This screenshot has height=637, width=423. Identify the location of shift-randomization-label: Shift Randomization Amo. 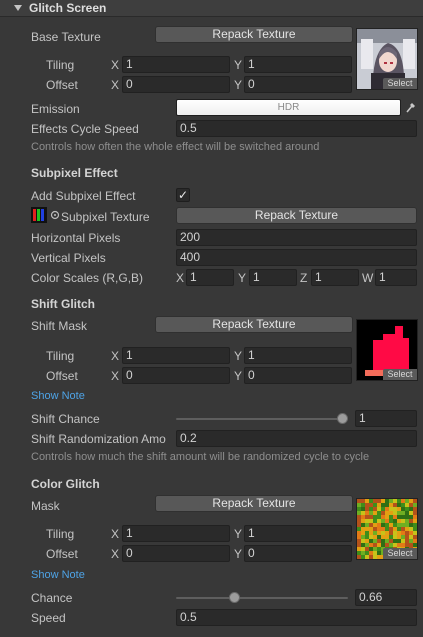
(98, 439).